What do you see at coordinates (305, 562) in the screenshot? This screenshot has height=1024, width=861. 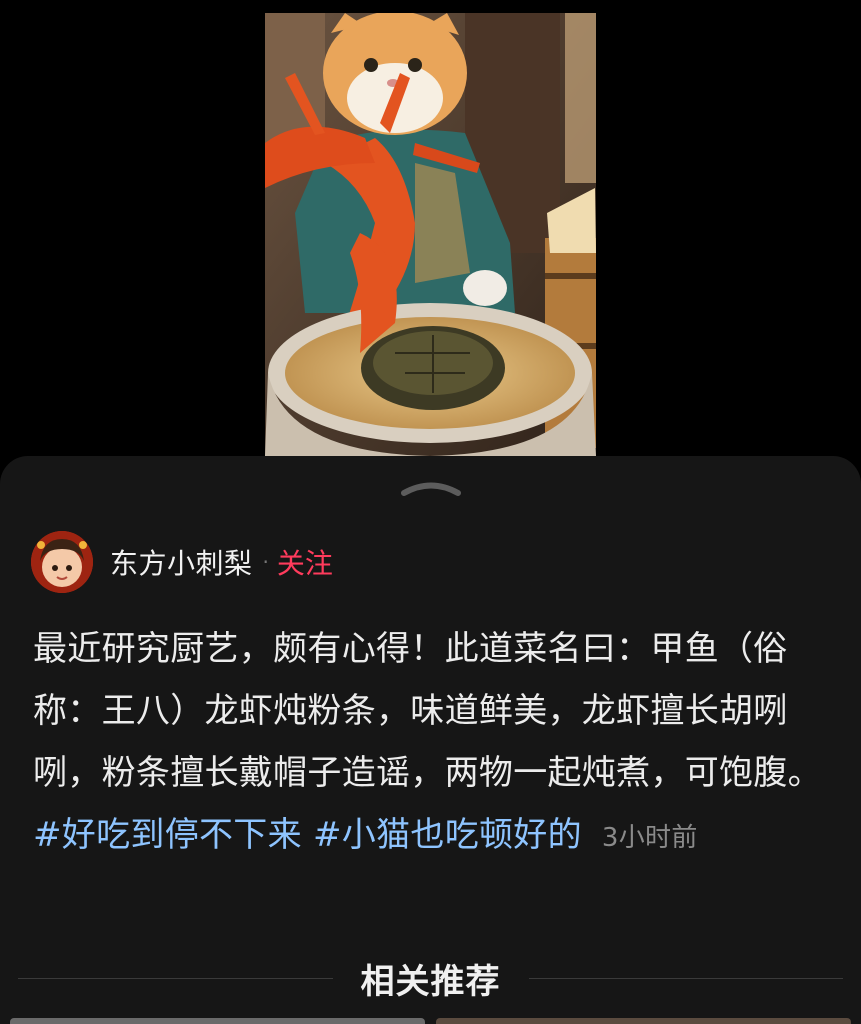 I see `follow-button: 关注` at bounding box center [305, 562].